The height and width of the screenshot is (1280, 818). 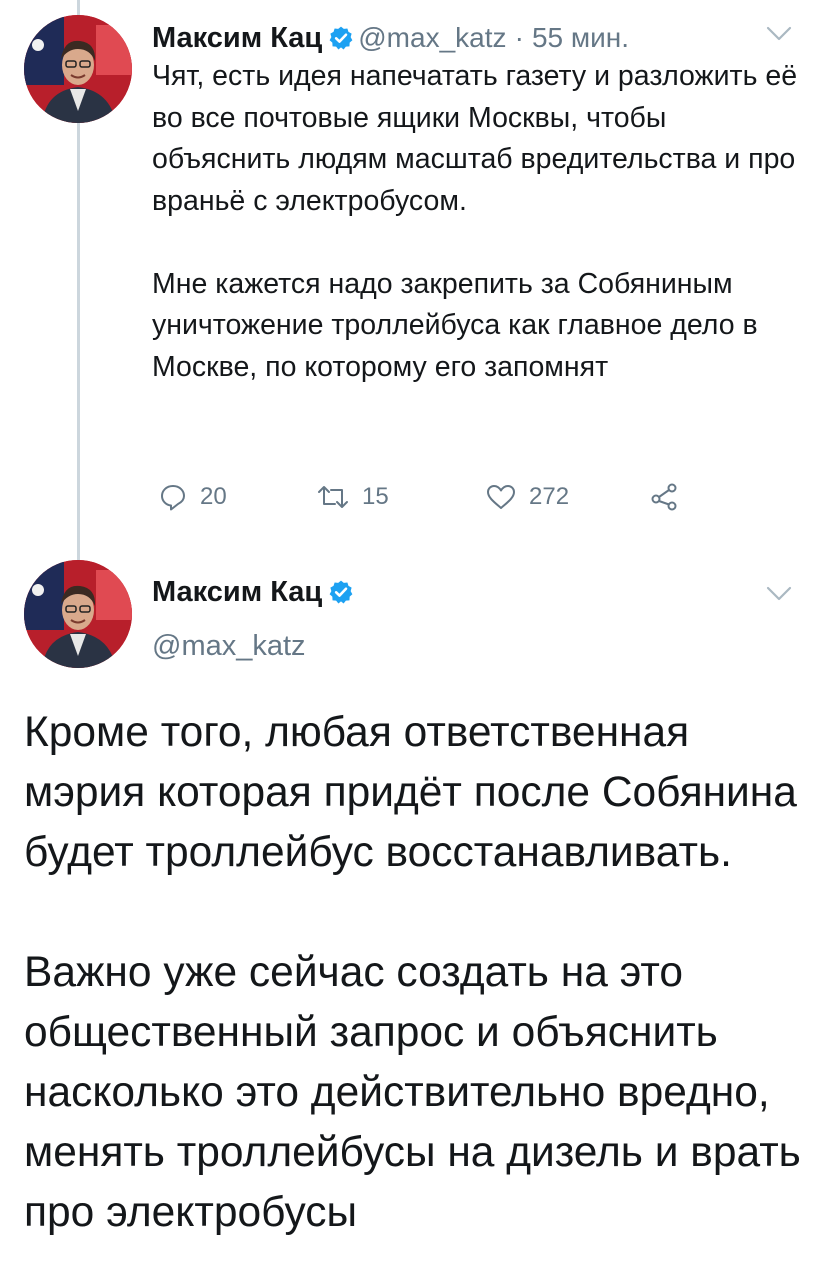 What do you see at coordinates (549, 496) in the screenshot?
I see `like-count: 272` at bounding box center [549, 496].